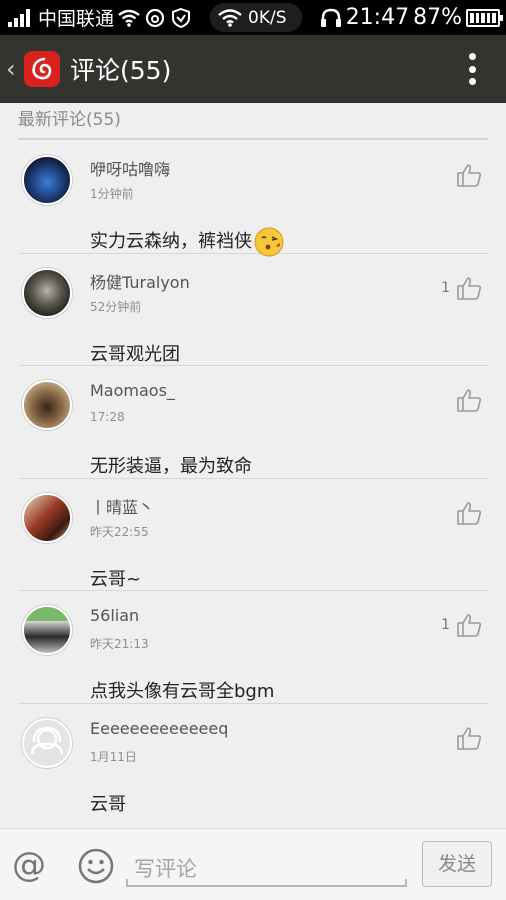 The width and height of the screenshot is (506, 900). I want to click on send-button: 发送, so click(457, 864).